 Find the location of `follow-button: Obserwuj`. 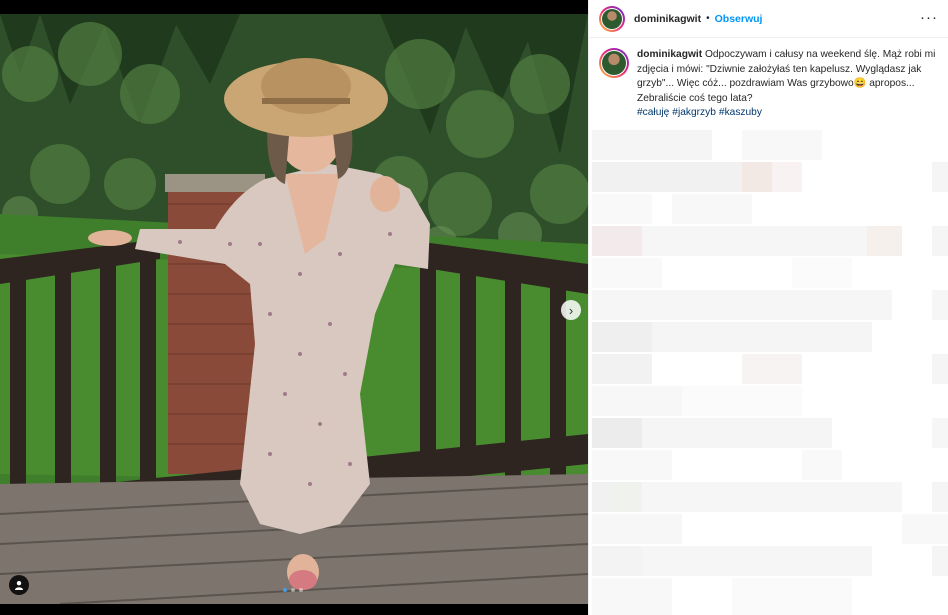

follow-button: Obserwuj is located at coordinates (739, 19).